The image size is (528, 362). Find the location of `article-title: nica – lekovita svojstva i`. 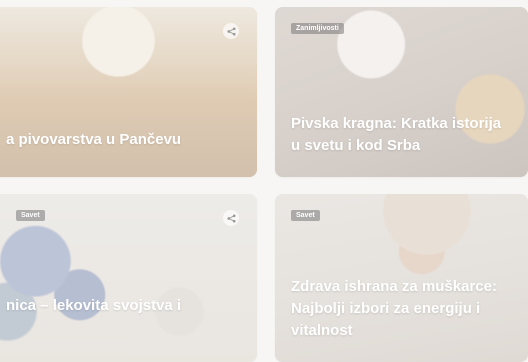

article-title: nica – lekovita svojstva i is located at coordinates (124, 306).